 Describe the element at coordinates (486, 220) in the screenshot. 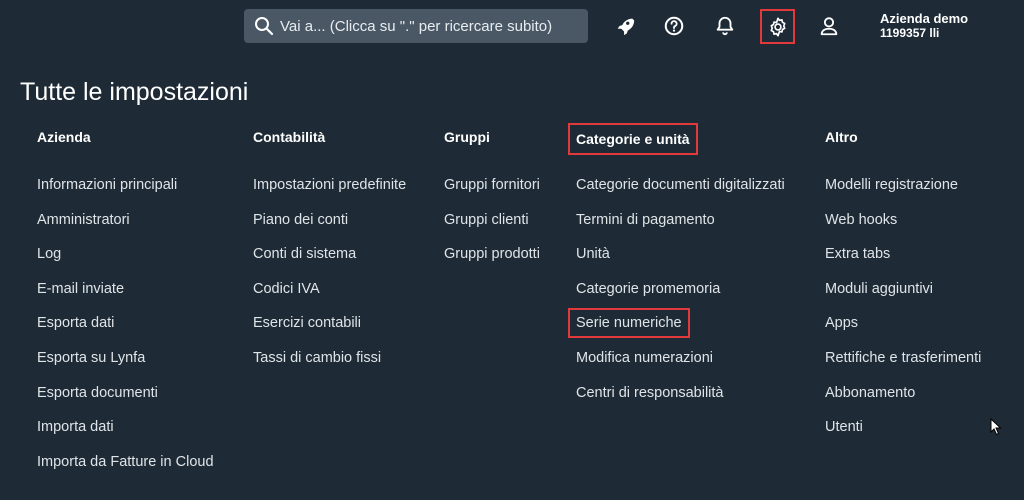

I see `settings-link: Gruppi clienti` at that location.